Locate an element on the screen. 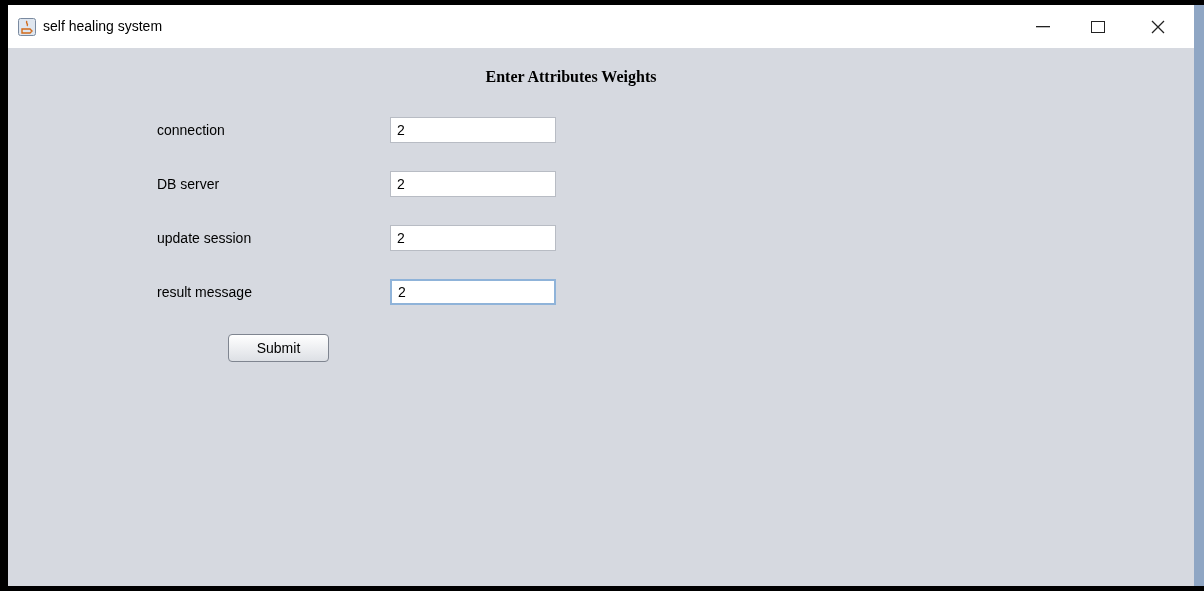  field-label: connection is located at coordinates (191, 130).